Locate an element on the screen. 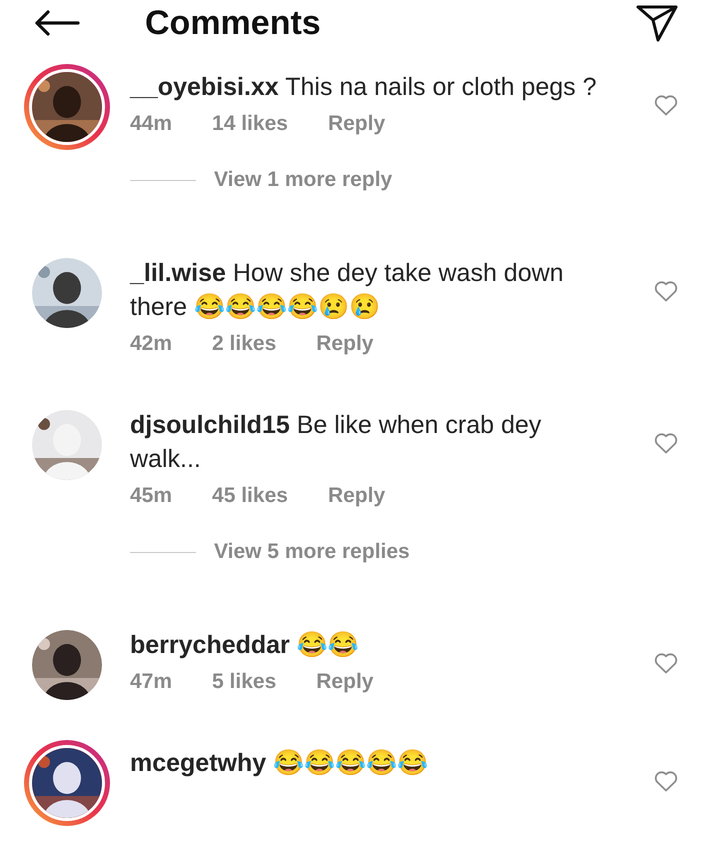 The width and height of the screenshot is (720, 855). comment-time: 47m is located at coordinates (151, 682).